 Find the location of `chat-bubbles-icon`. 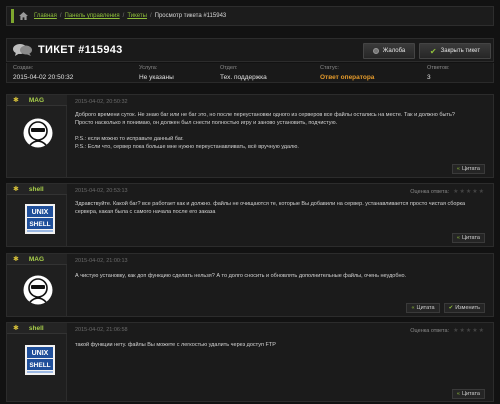

chat-bubbles-icon is located at coordinates (22, 50).